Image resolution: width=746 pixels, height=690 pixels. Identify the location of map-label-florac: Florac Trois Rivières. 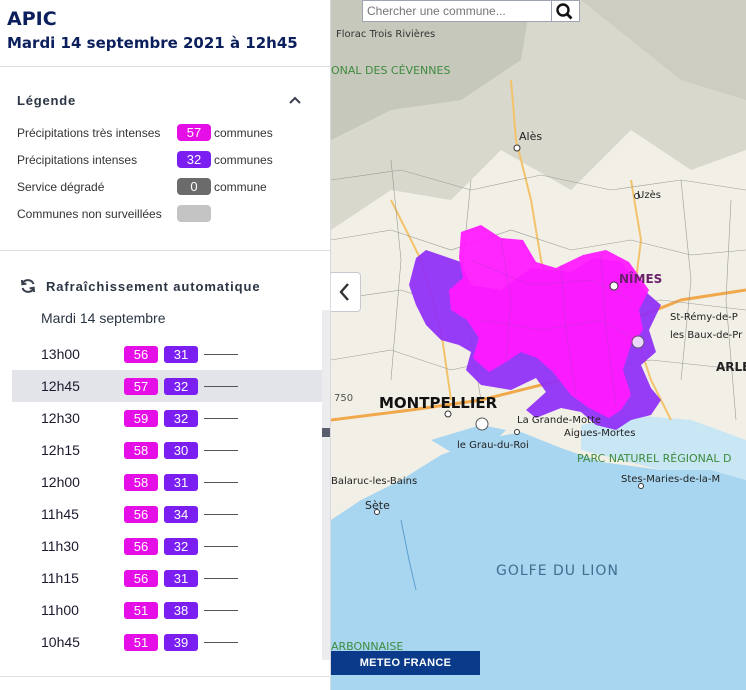
(386, 34).